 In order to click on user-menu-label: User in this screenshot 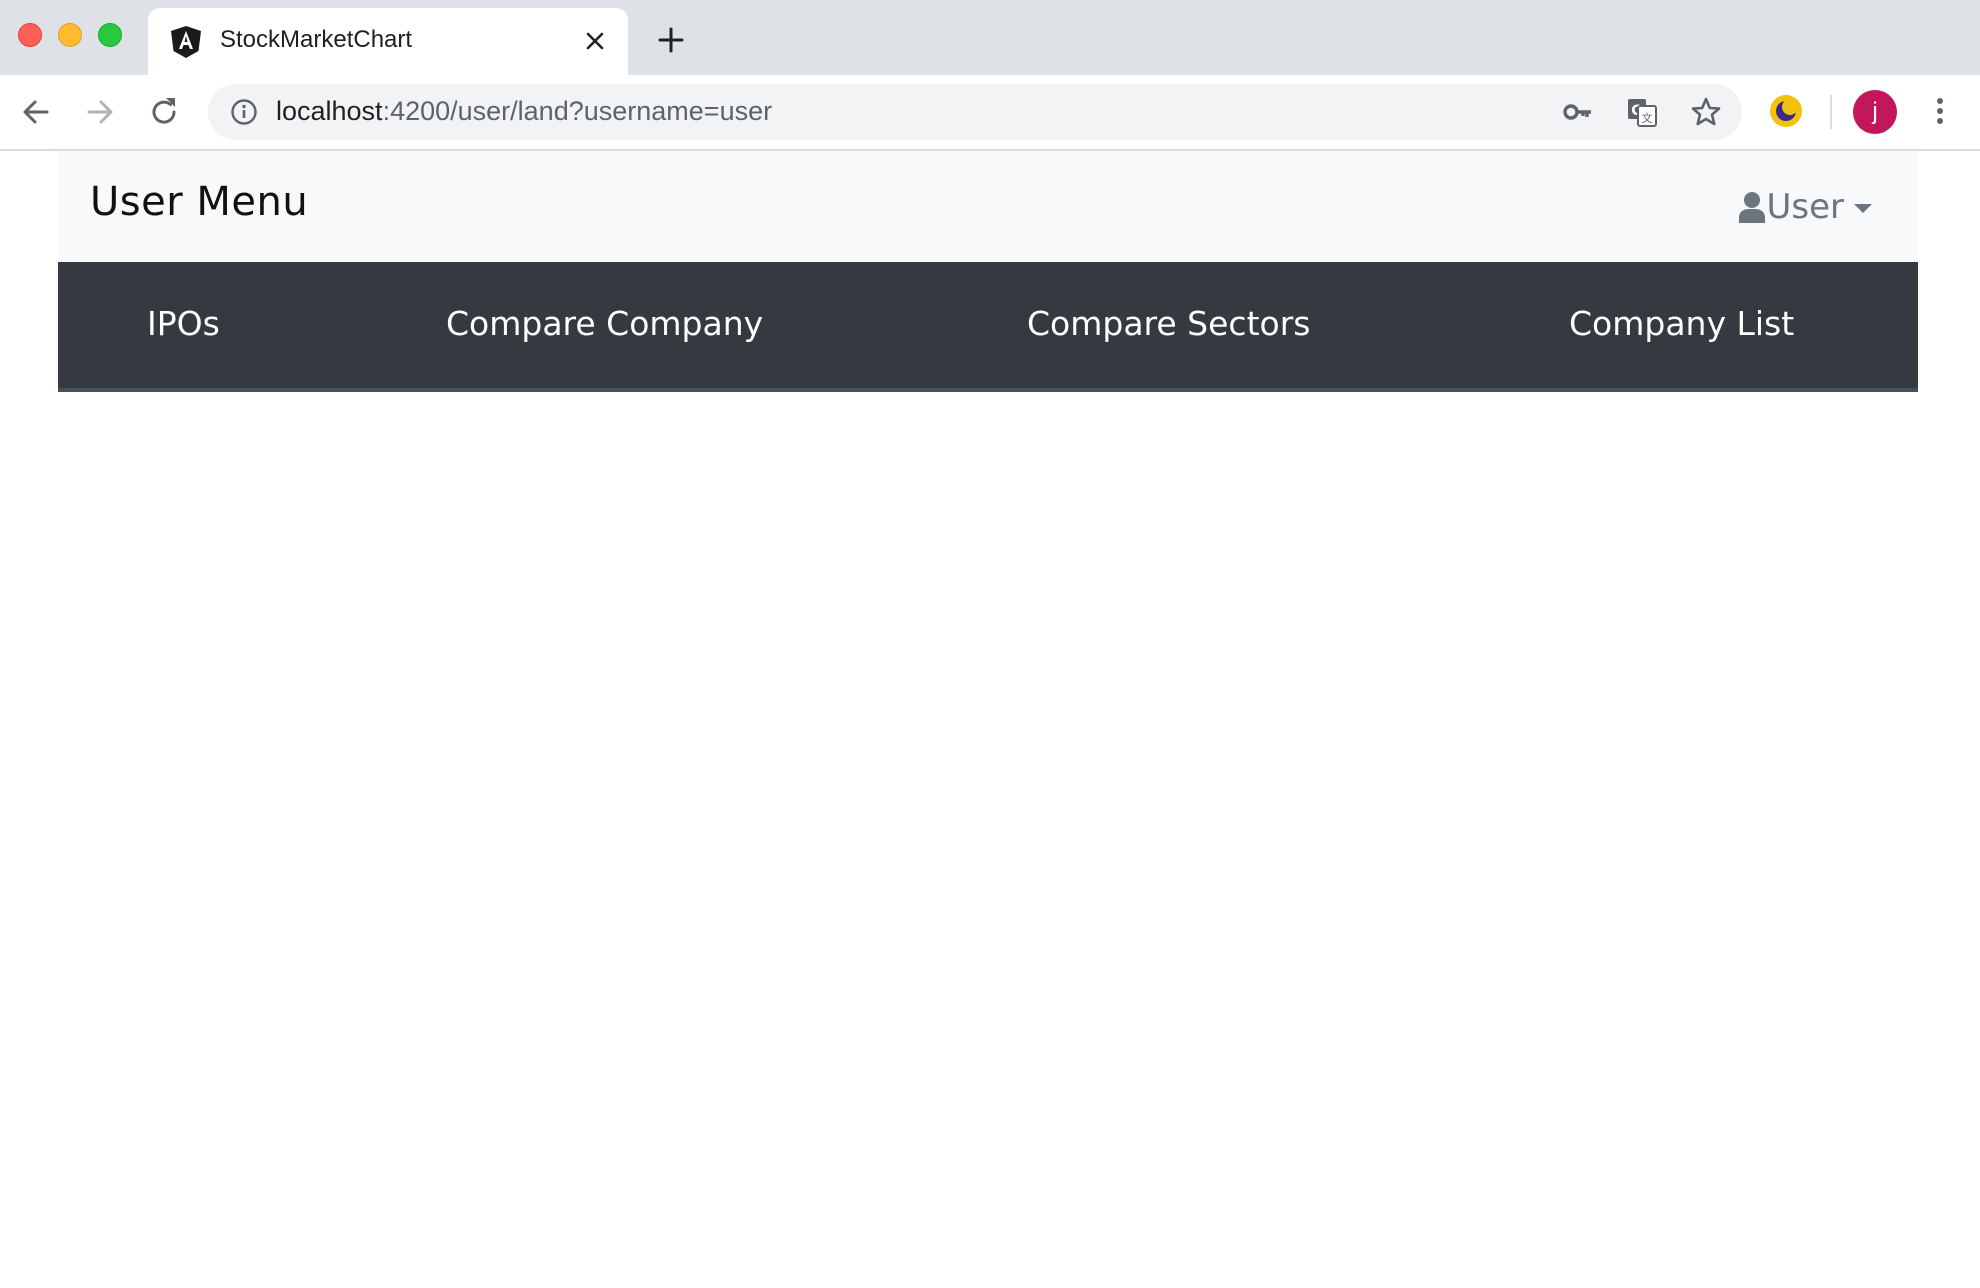, I will do `click(1805, 207)`.